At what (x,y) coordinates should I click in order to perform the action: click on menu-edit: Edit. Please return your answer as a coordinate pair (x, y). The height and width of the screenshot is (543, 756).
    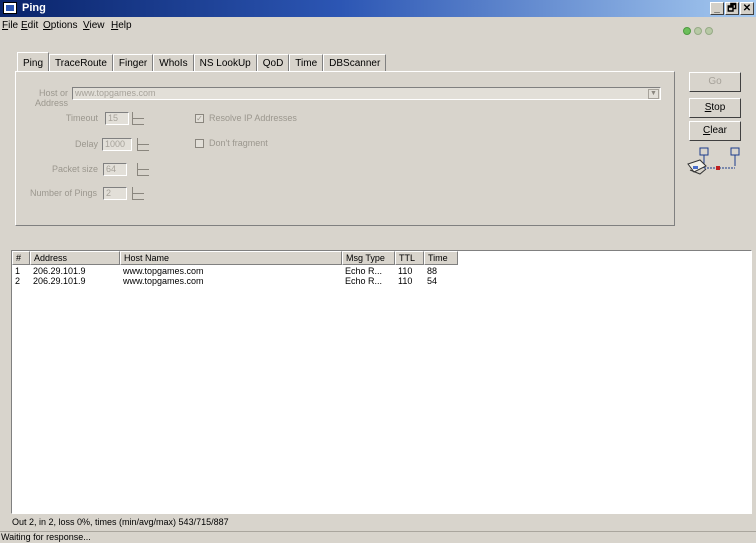
    Looking at the image, I should click on (29, 25).